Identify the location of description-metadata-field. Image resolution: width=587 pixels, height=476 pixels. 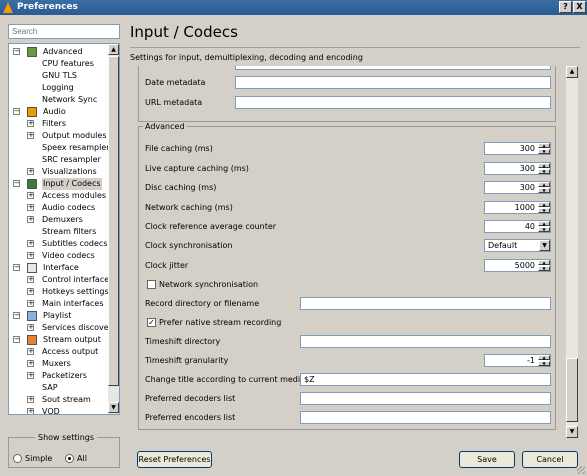
(393, 68).